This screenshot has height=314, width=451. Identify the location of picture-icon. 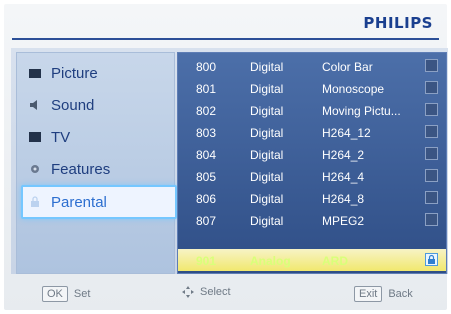
(35, 73).